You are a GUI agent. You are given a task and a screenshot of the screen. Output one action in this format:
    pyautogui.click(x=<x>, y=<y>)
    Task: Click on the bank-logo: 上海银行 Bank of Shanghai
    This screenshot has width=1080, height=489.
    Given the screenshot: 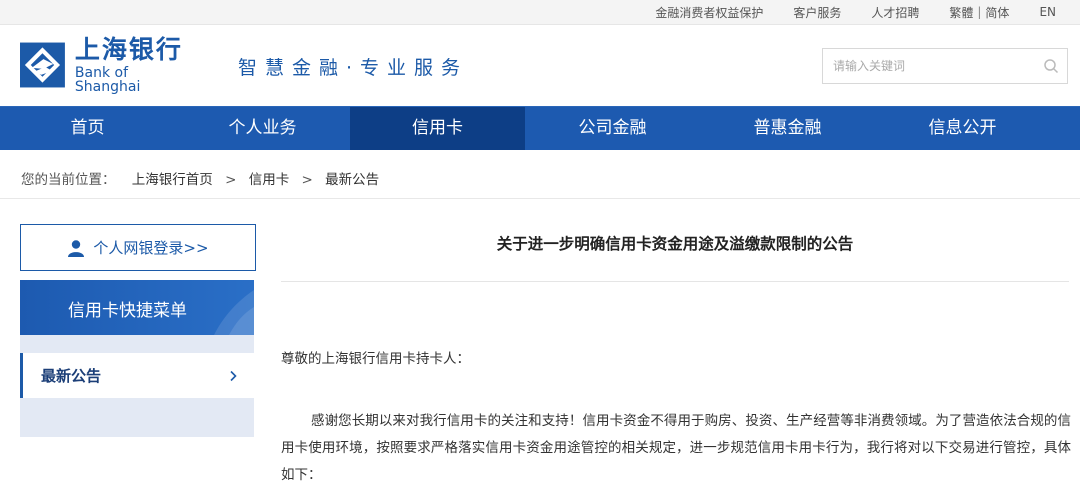 What is the action you would take?
    pyautogui.click(x=107, y=65)
    